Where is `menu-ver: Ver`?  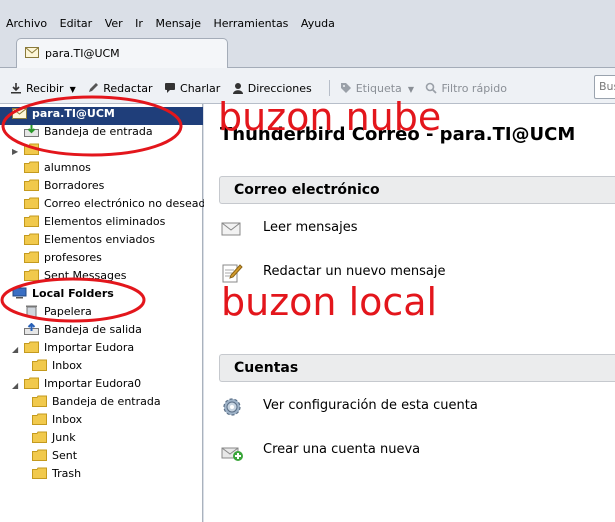 menu-ver: Ver is located at coordinates (114, 23).